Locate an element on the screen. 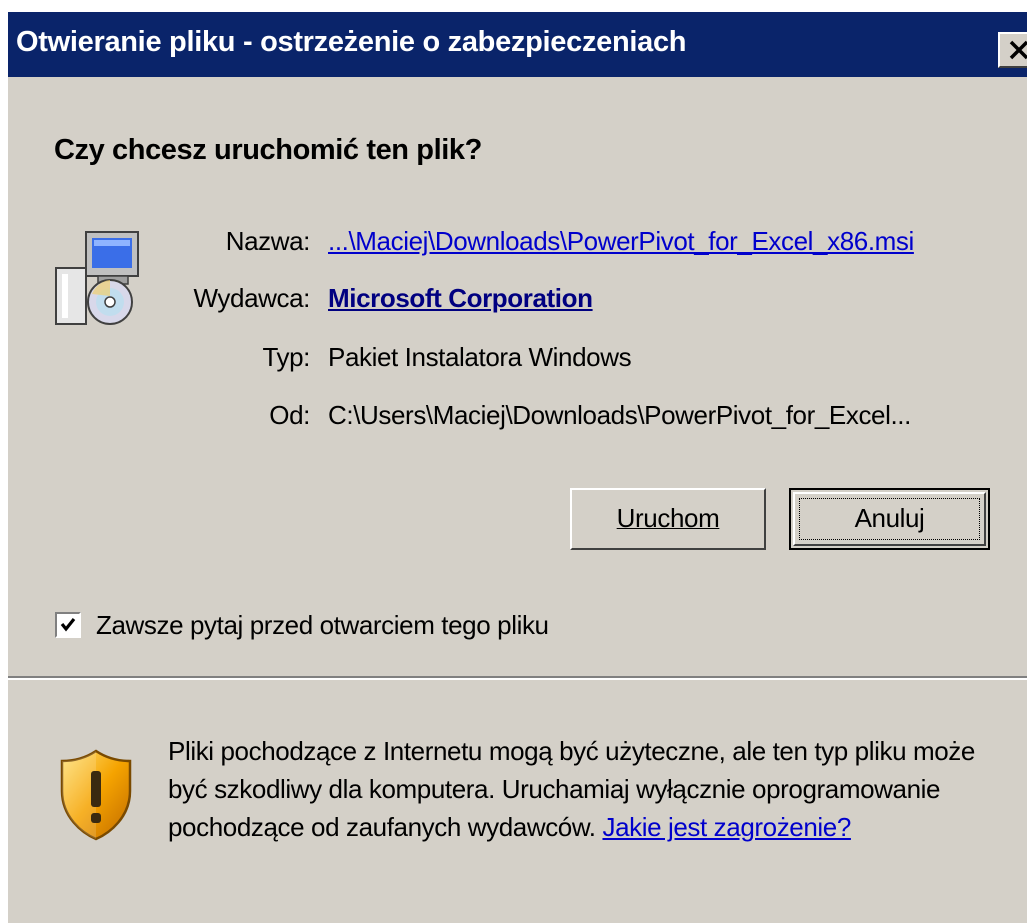 The height and width of the screenshot is (923, 1027). always-ask-checkbox is located at coordinates (68, 625).